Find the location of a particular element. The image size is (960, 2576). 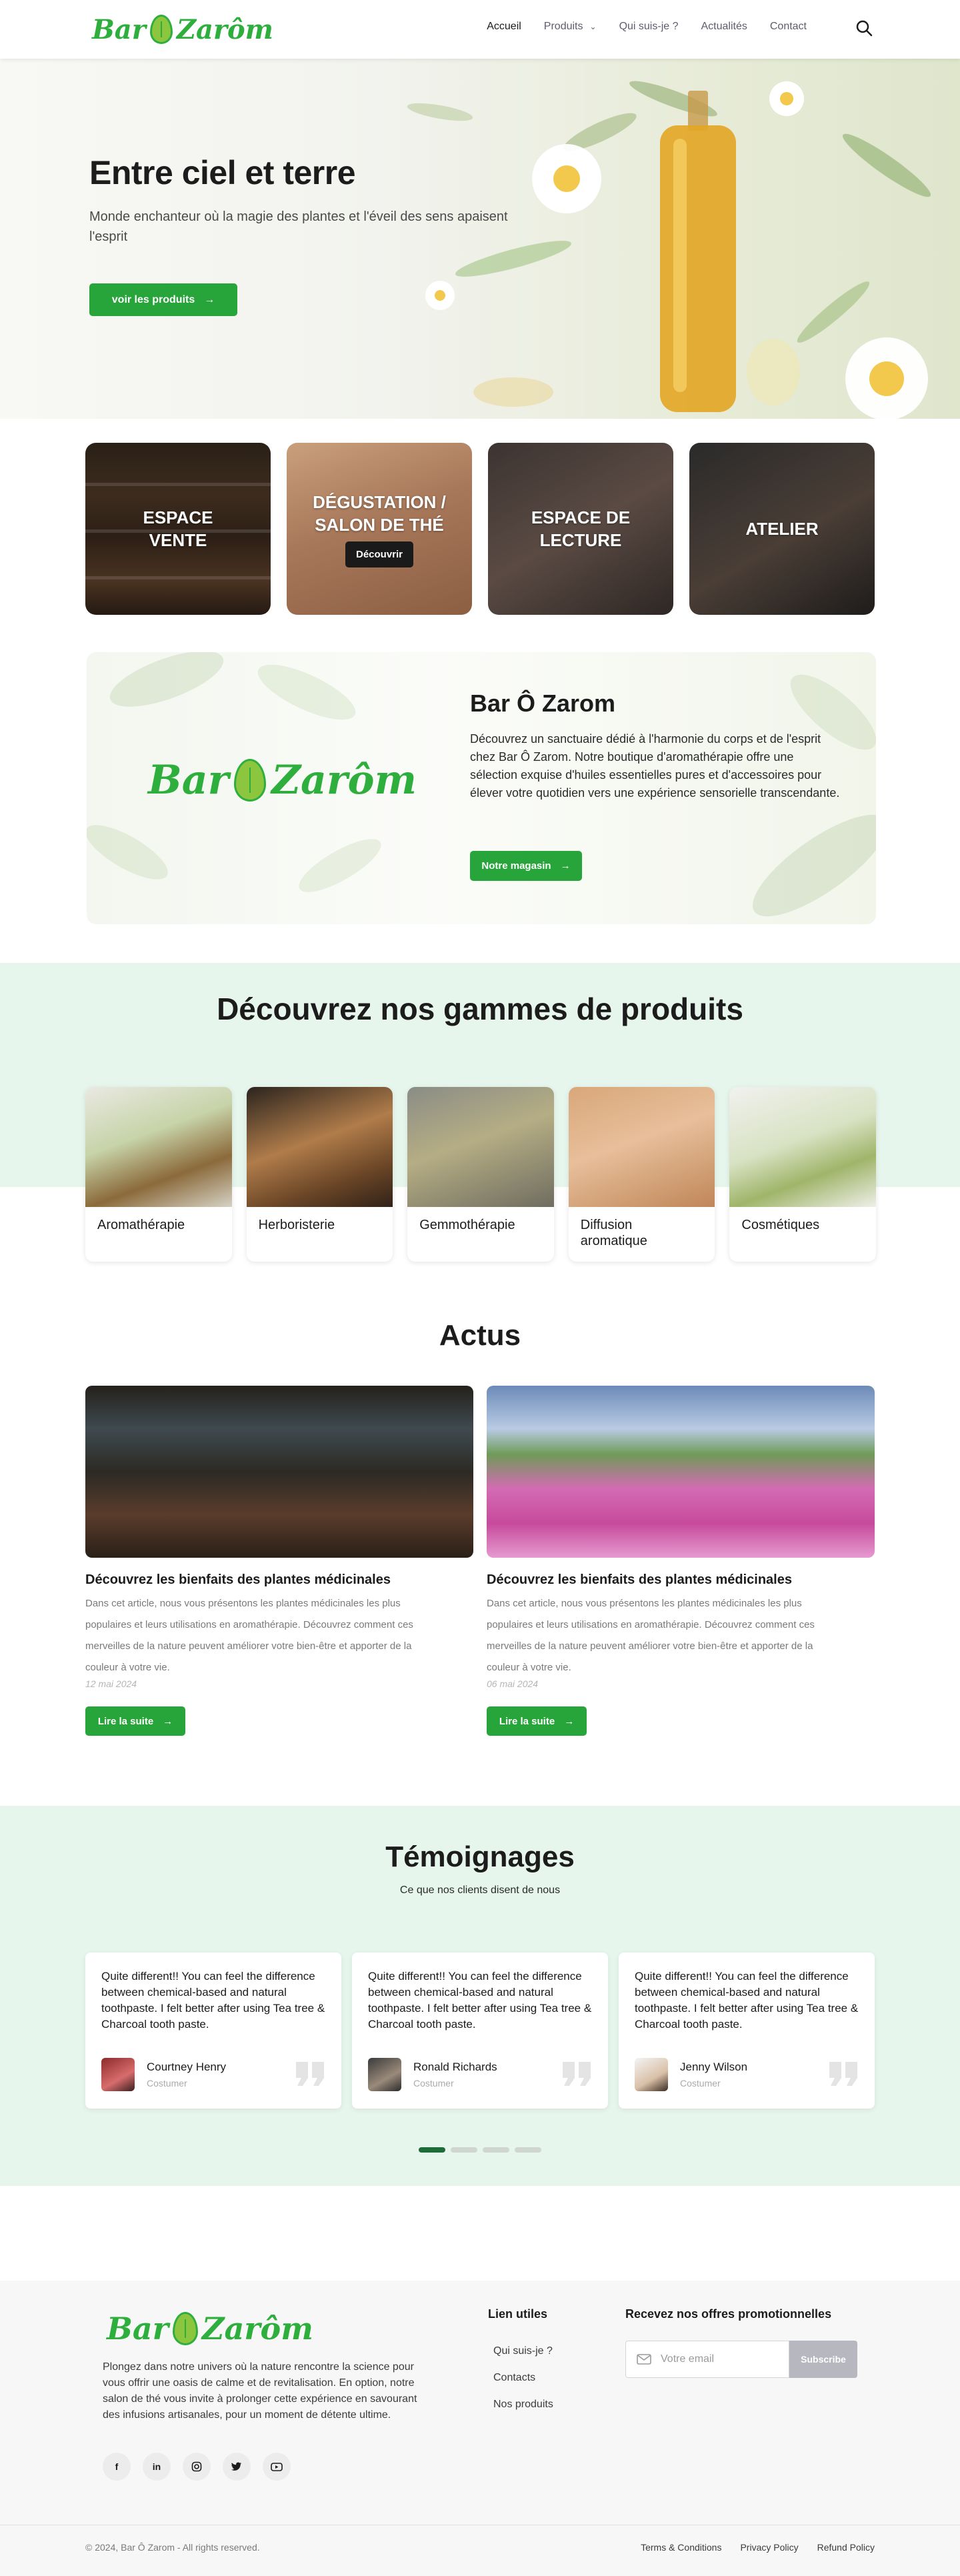

testimonial-name: Courtney Henry is located at coordinates (187, 2067).